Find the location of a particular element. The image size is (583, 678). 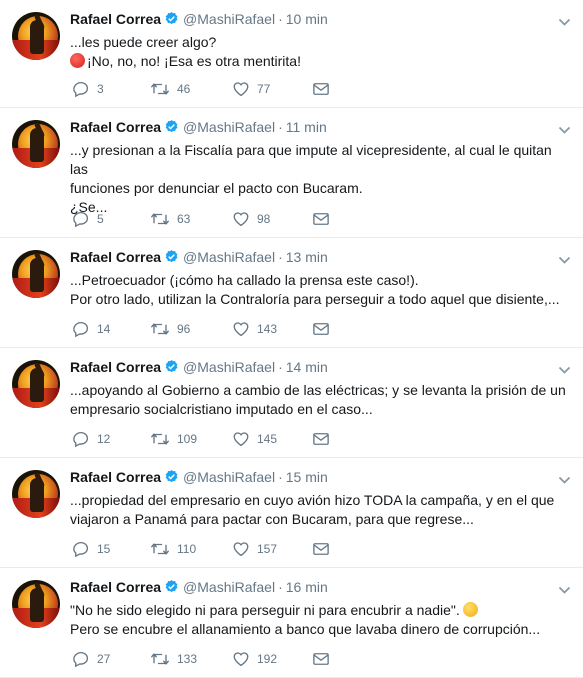

retweet-button: 96 is located at coordinates (170, 329).